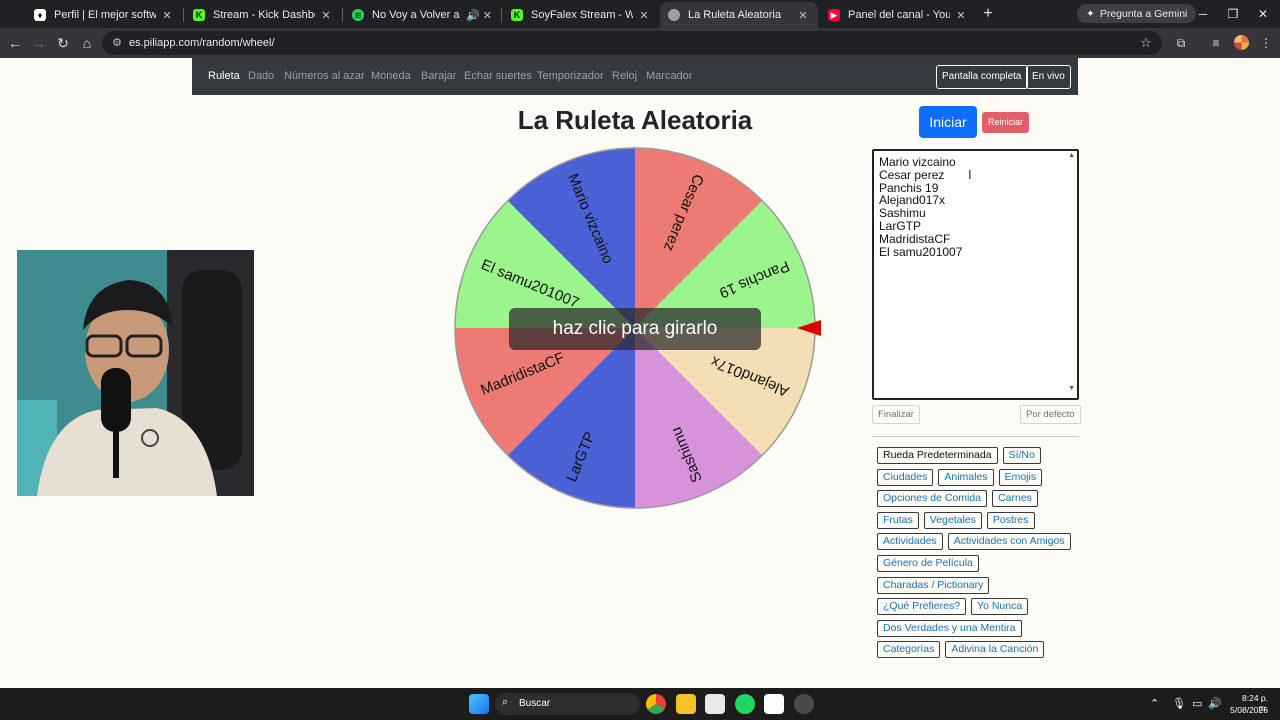 The height and width of the screenshot is (720, 1280). What do you see at coordinates (937, 455) in the screenshot?
I see `preset-button: Rueda Predeterminada` at bounding box center [937, 455].